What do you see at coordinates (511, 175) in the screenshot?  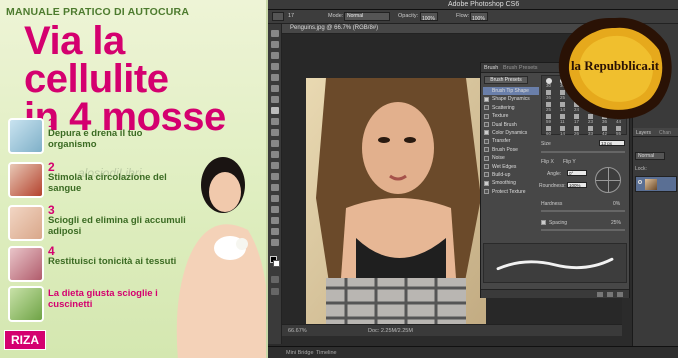 I see `brush-setting-build-up: Build-up` at bounding box center [511, 175].